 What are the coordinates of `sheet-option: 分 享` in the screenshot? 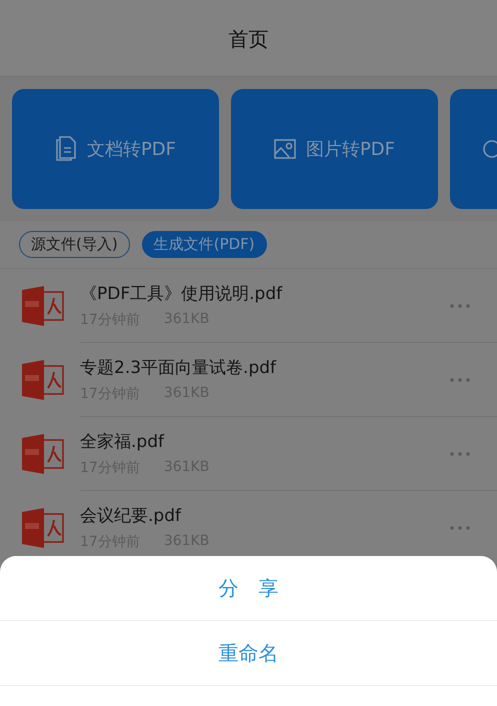 It's located at (248, 588).